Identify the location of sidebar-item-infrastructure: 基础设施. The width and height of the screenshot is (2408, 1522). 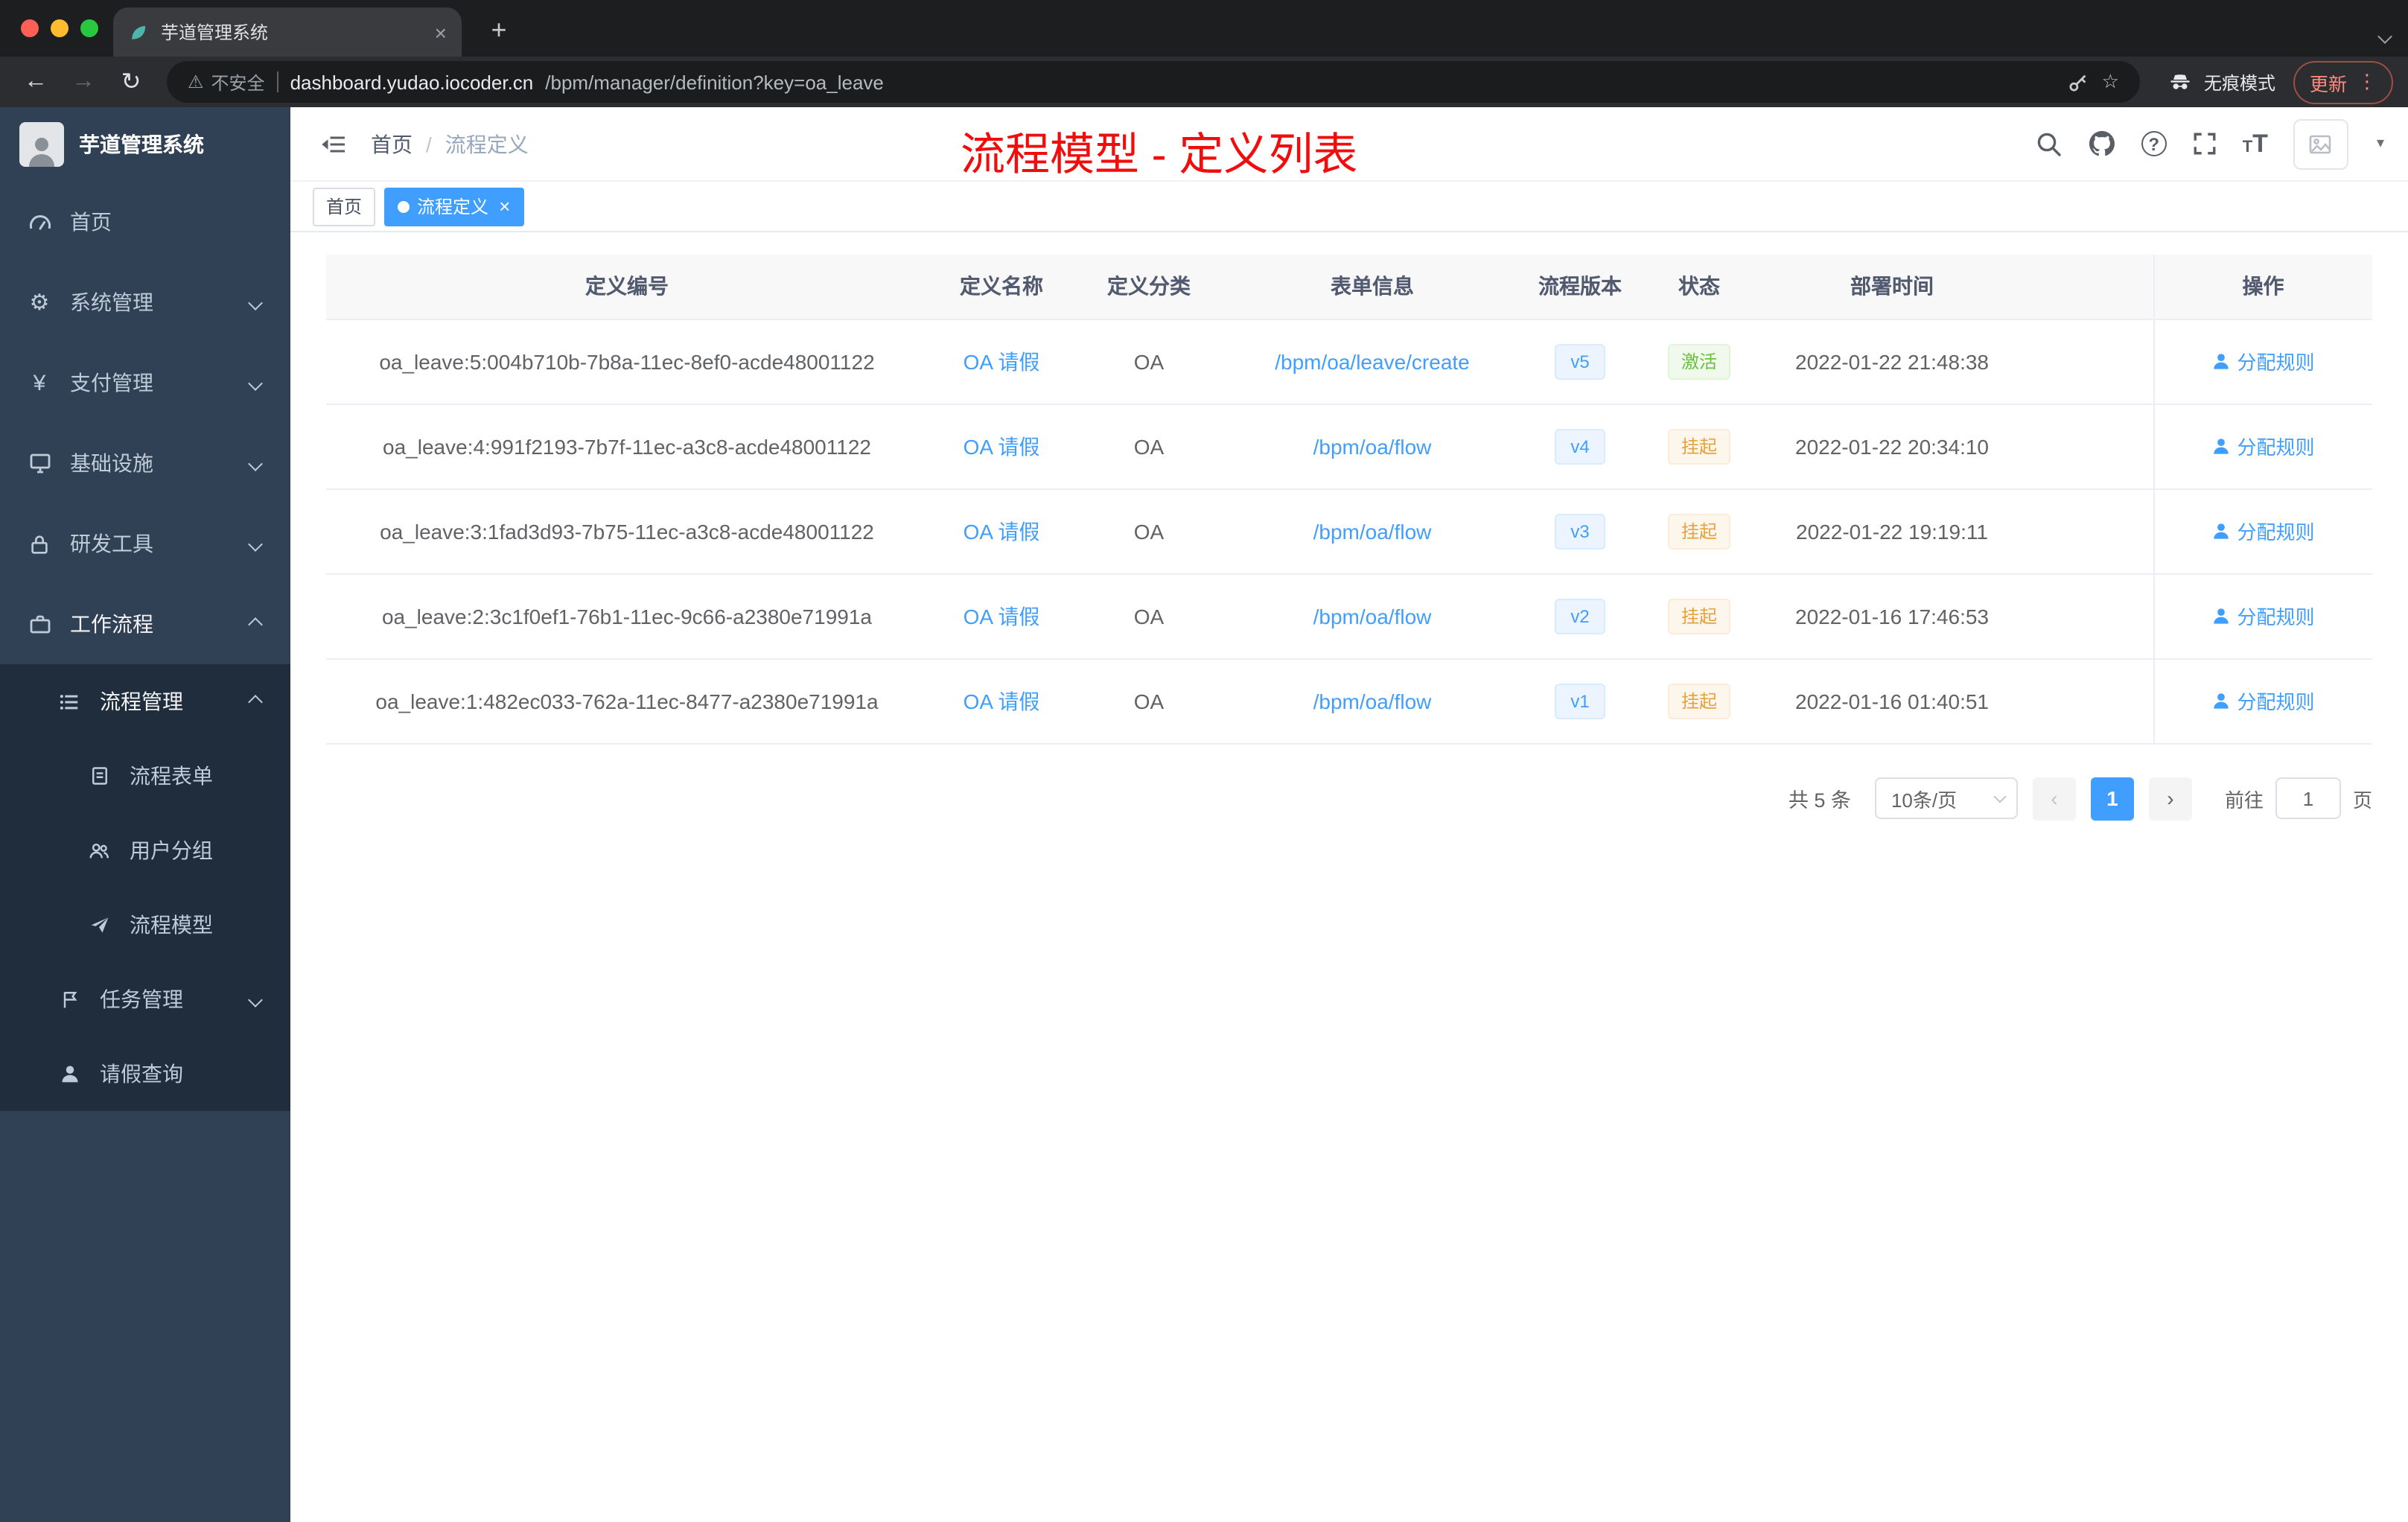
(145, 463).